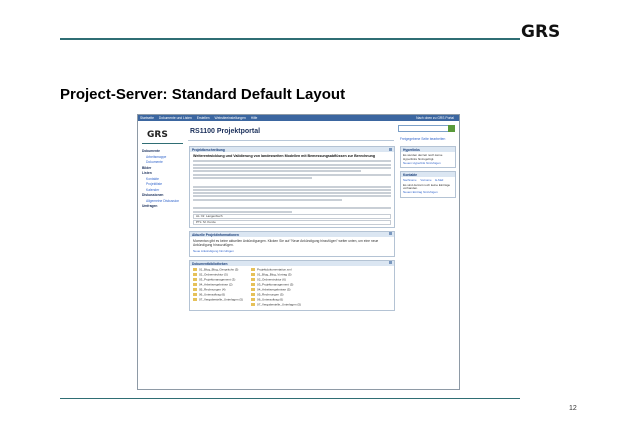 Image resolution: width=622 pixels, height=425 pixels. Describe the element at coordinates (163, 162) in the screenshot. I see `sidebar-item-documents-sub: Dokumente` at that location.